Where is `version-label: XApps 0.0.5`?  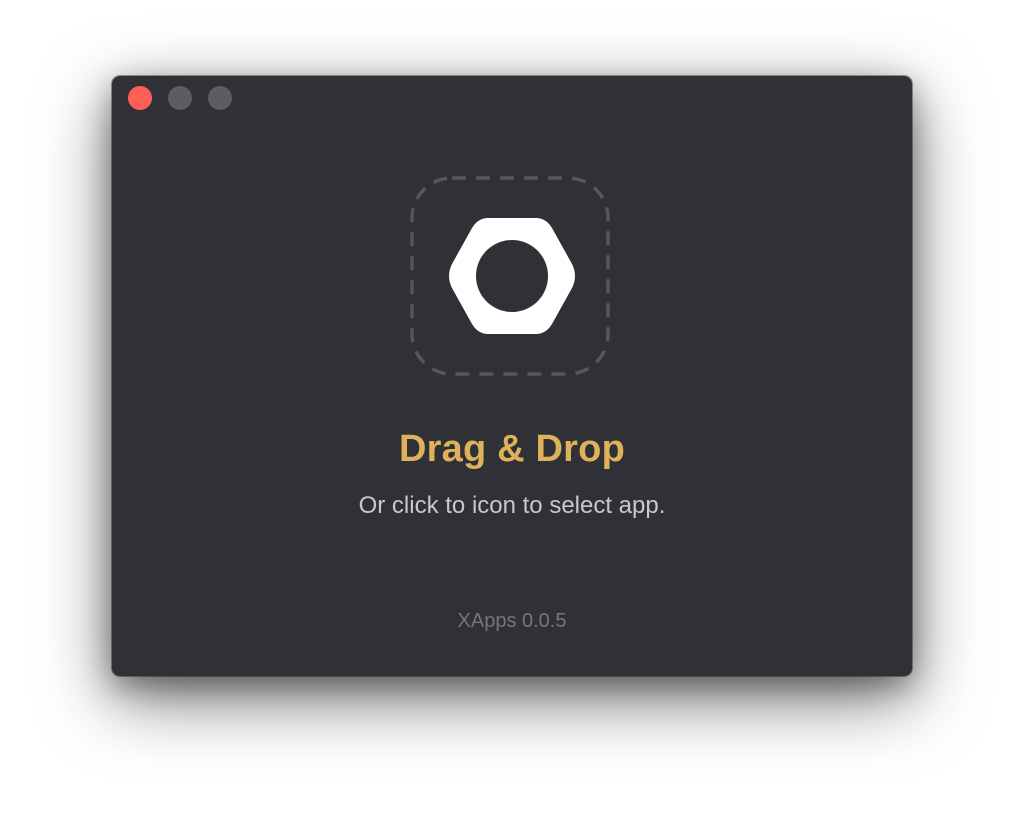
version-label: XApps 0.0.5 is located at coordinates (512, 621).